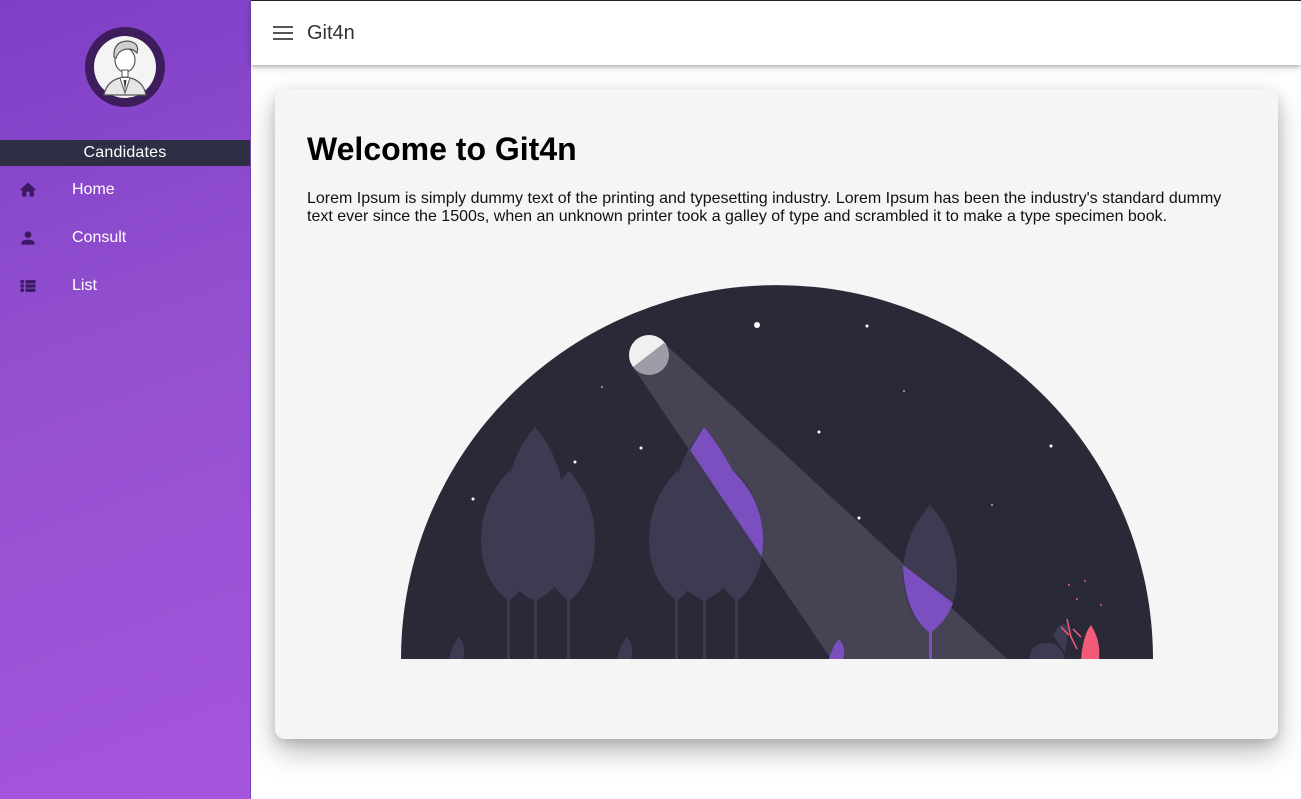 The image size is (1301, 799). I want to click on home-icon, so click(36, 190).